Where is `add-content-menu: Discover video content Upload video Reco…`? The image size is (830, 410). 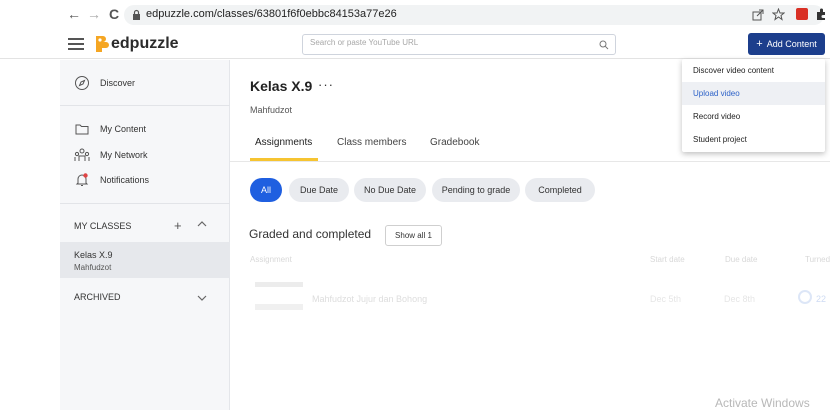 add-content-menu: Discover video content Upload video Reco… is located at coordinates (753, 105).